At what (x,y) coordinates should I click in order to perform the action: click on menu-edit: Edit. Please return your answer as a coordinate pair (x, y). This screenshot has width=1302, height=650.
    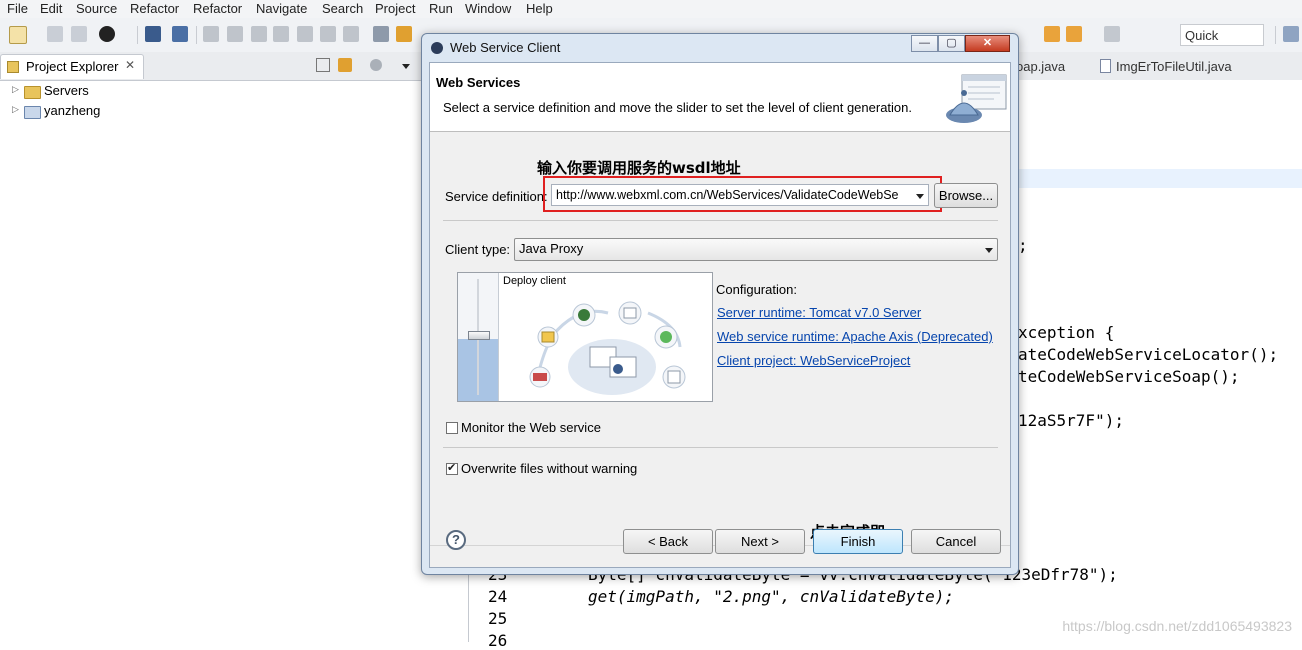
    Looking at the image, I should click on (51, 8).